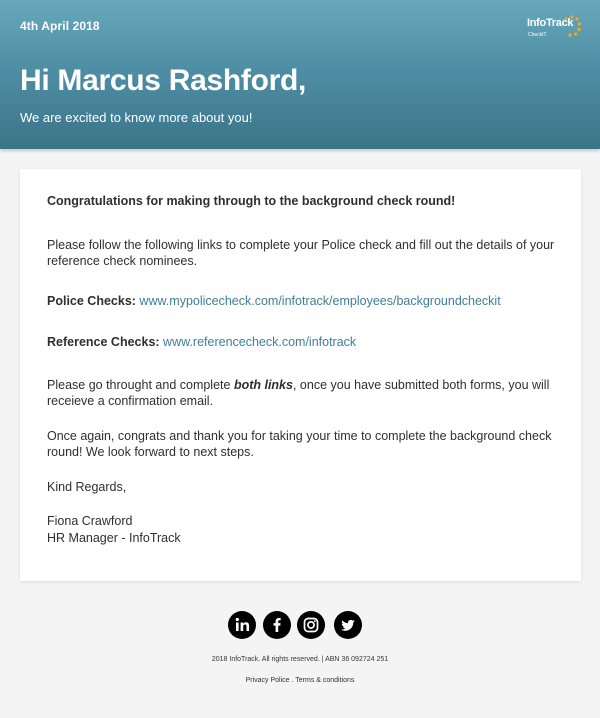 The width and height of the screenshot is (600, 718). I want to click on linkedin-icon, so click(242, 625).